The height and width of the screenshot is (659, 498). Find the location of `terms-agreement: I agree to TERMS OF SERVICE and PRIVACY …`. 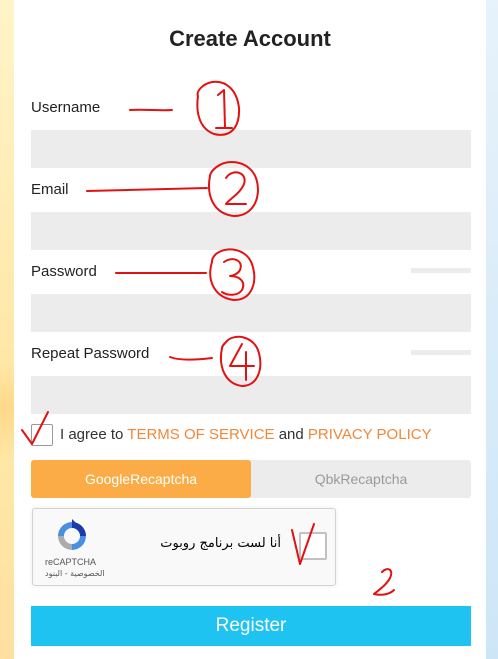

terms-agreement: I agree to TERMS OF SERVICE and PRIVACY … is located at coordinates (256, 435).